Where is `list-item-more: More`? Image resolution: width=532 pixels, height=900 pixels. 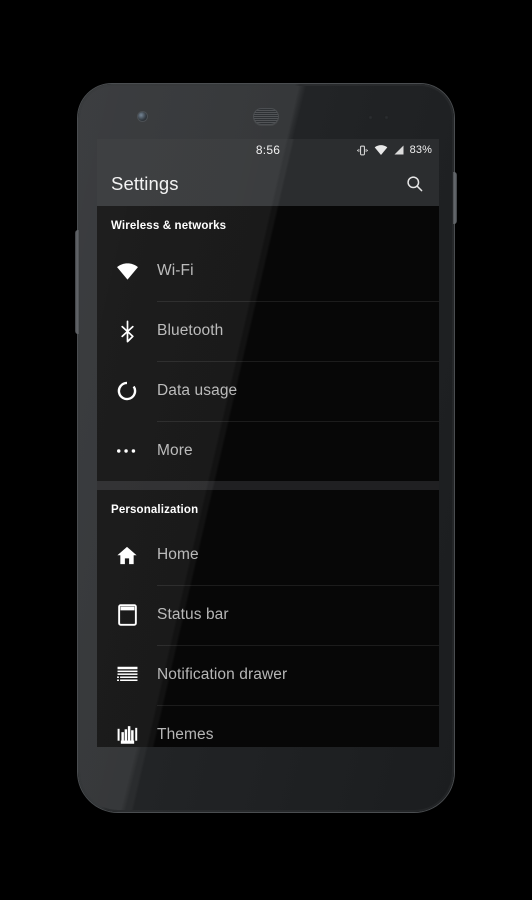 list-item-more: More is located at coordinates (268, 451).